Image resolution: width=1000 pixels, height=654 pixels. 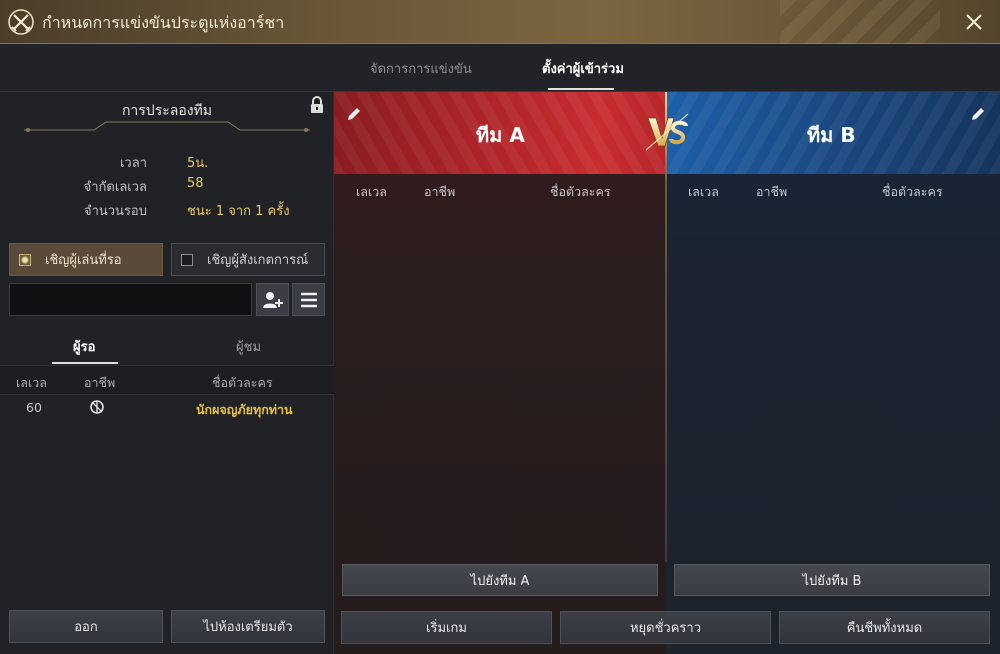 I want to click on go-to-ready-room-button: ไปห้องเตรียมตัว, so click(x=248, y=626).